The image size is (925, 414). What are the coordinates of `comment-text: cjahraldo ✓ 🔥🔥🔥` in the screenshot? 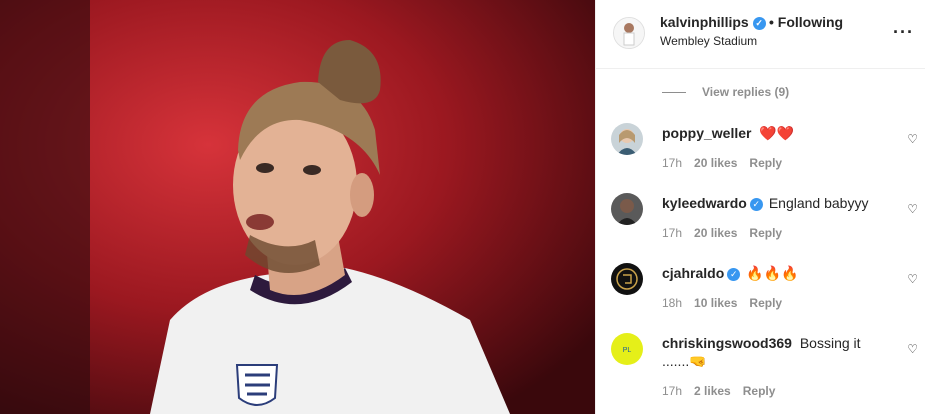 It's located at (772, 273).